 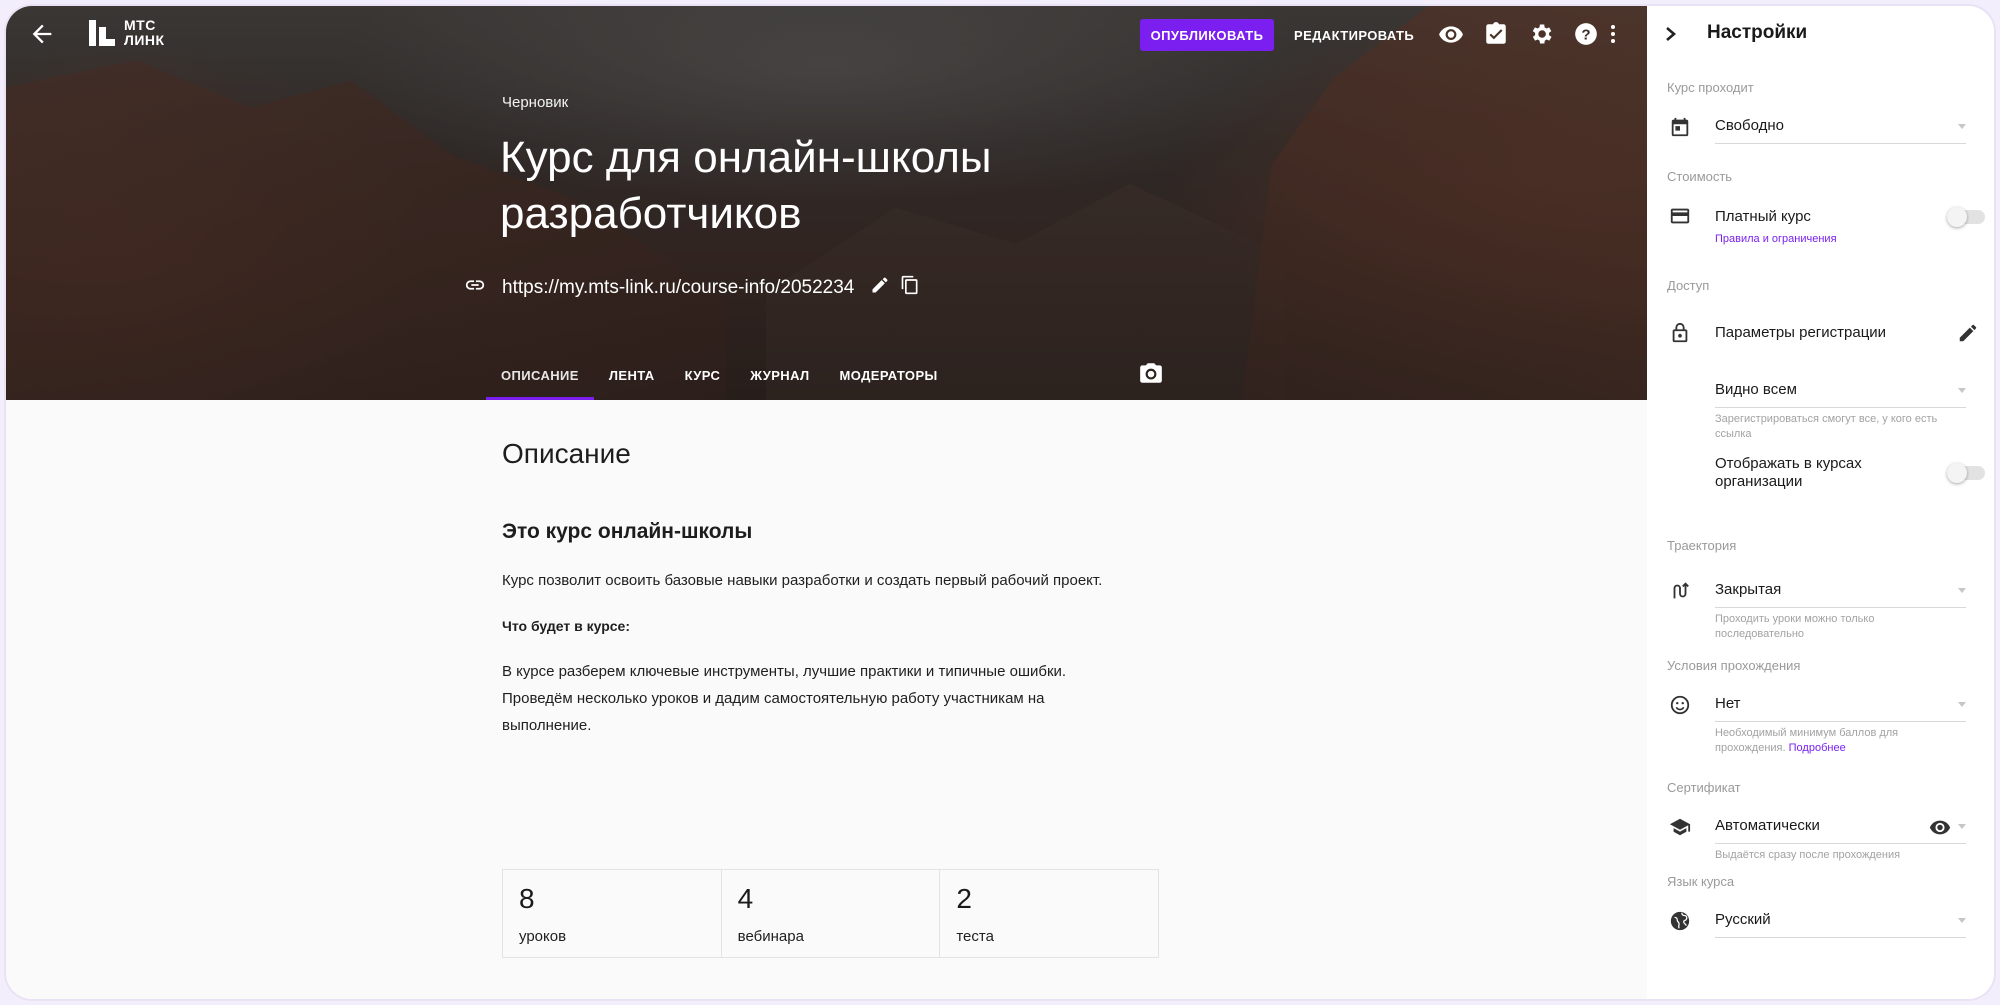 What do you see at coordinates (1840, 239) in the screenshot?
I see `rules-link: Правила и ограничения` at bounding box center [1840, 239].